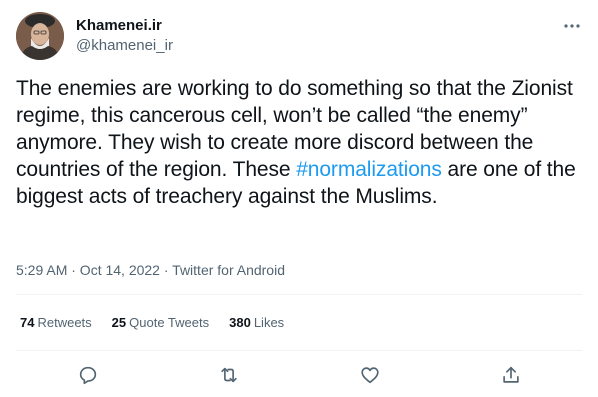 The image size is (598, 397). I want to click on author-names: Khamenei.ir @khamenei_ir, so click(124, 36).